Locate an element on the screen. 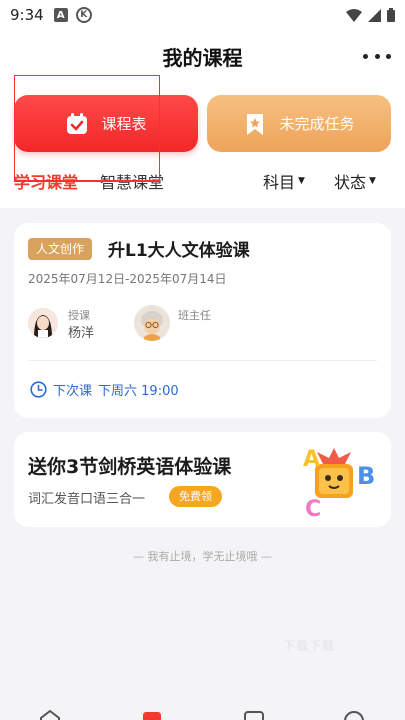 This screenshot has width=405, height=720. bookmark-star-icon is located at coordinates (255, 124).